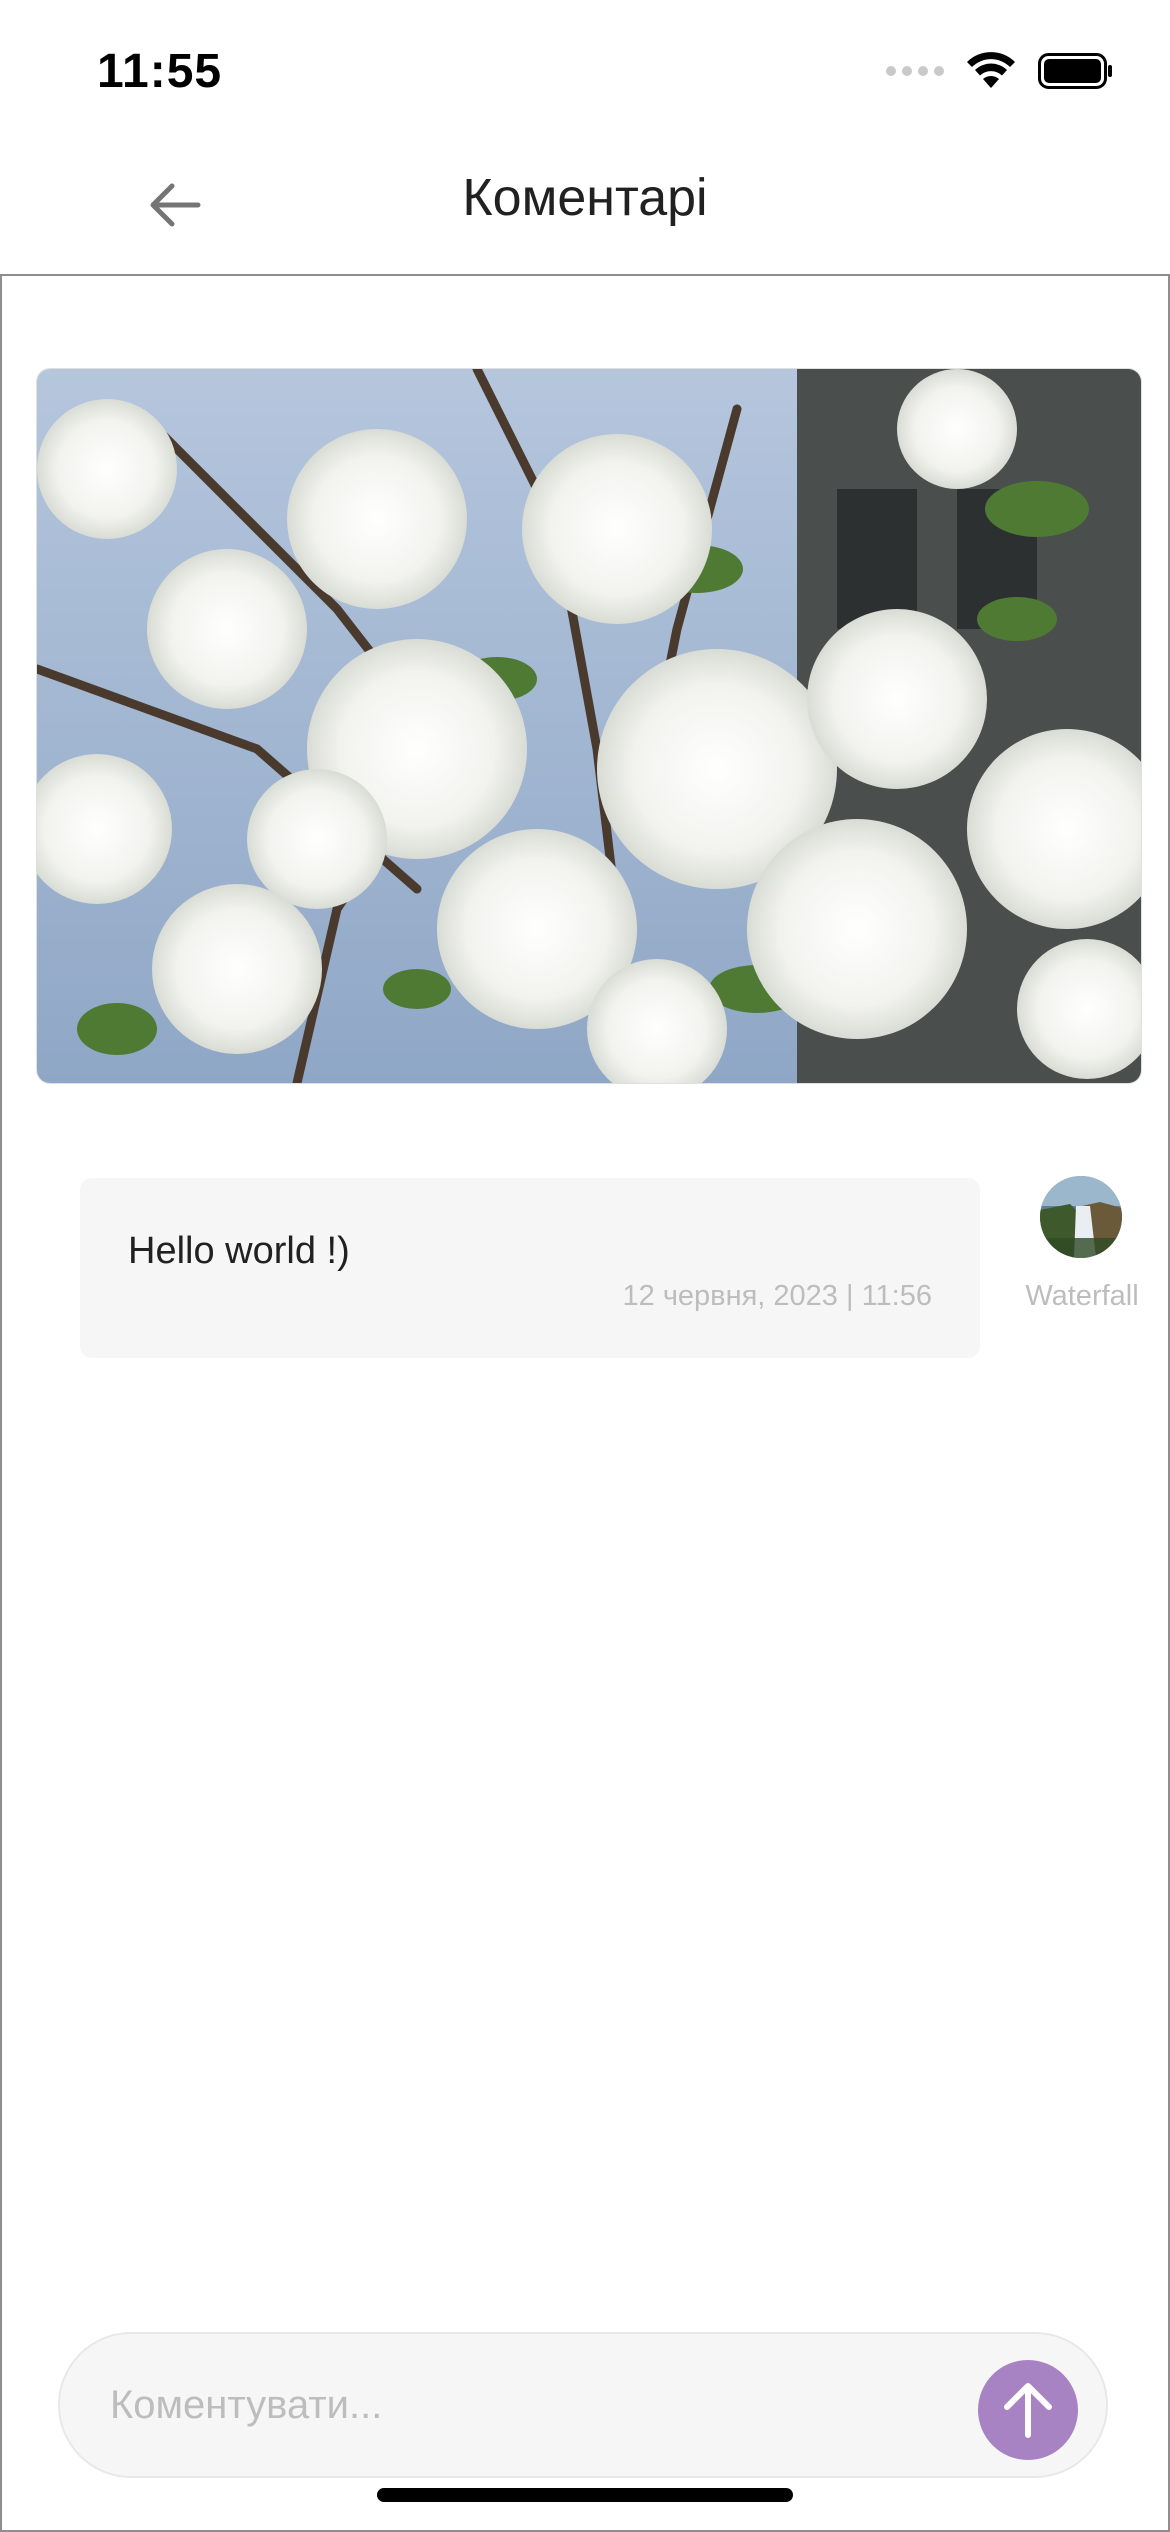  What do you see at coordinates (991, 70) in the screenshot?
I see `wifi-icon` at bounding box center [991, 70].